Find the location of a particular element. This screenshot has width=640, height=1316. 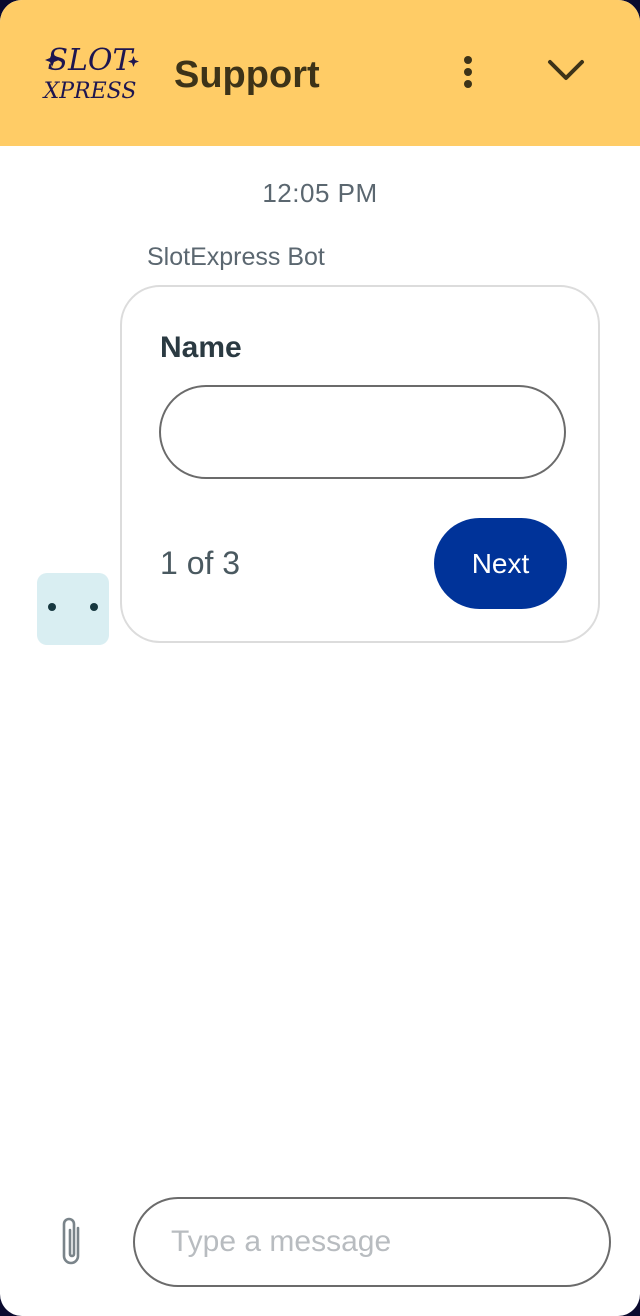

message-timestamp: 12:05 PM is located at coordinates (320, 193).